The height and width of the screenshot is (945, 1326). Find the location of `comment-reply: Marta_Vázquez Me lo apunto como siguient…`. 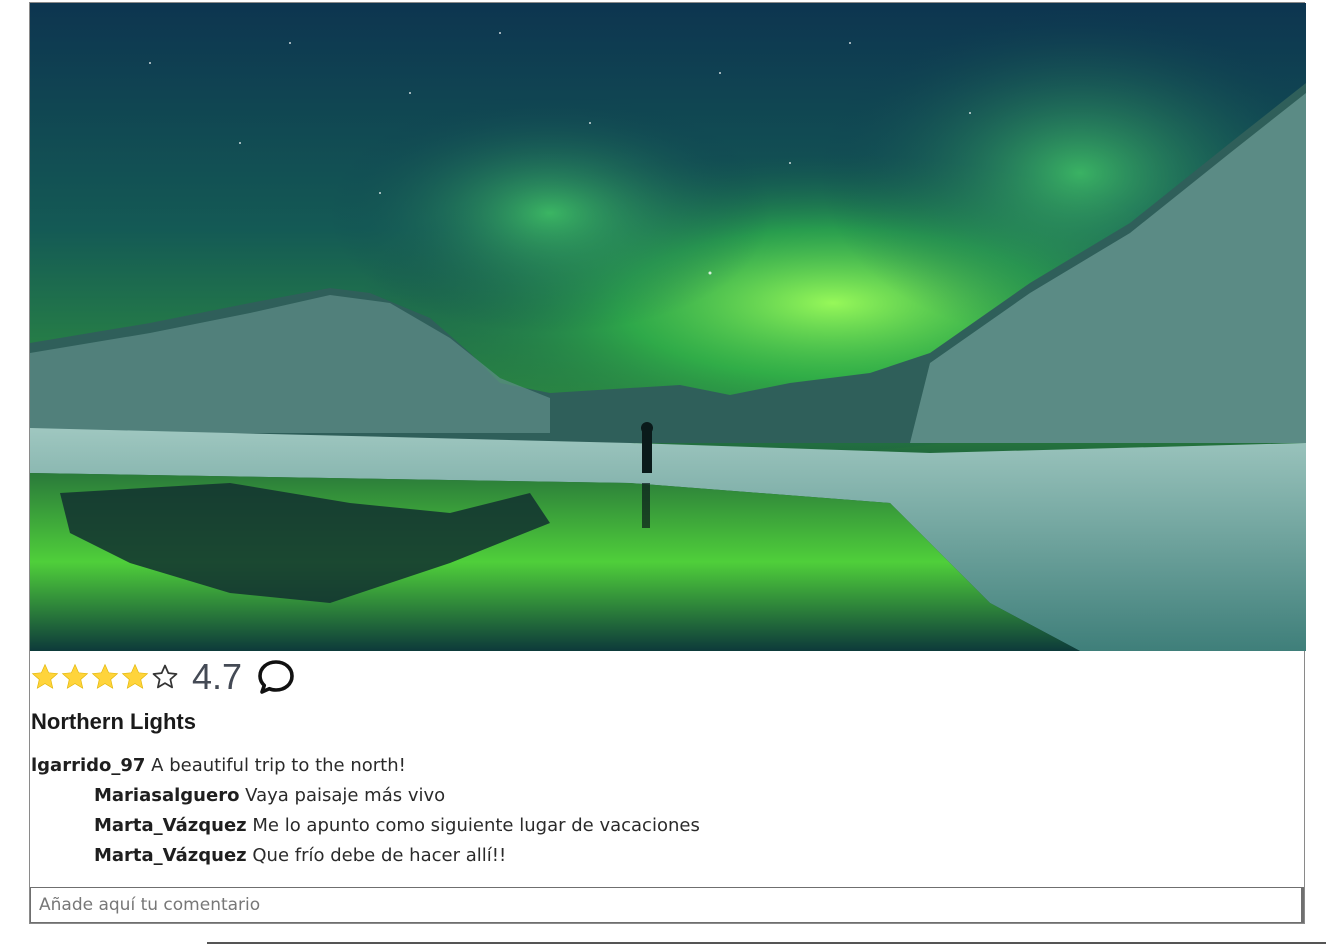

comment-reply: Marta_Vázquez Me lo apunto como siguient… is located at coordinates (365, 826).